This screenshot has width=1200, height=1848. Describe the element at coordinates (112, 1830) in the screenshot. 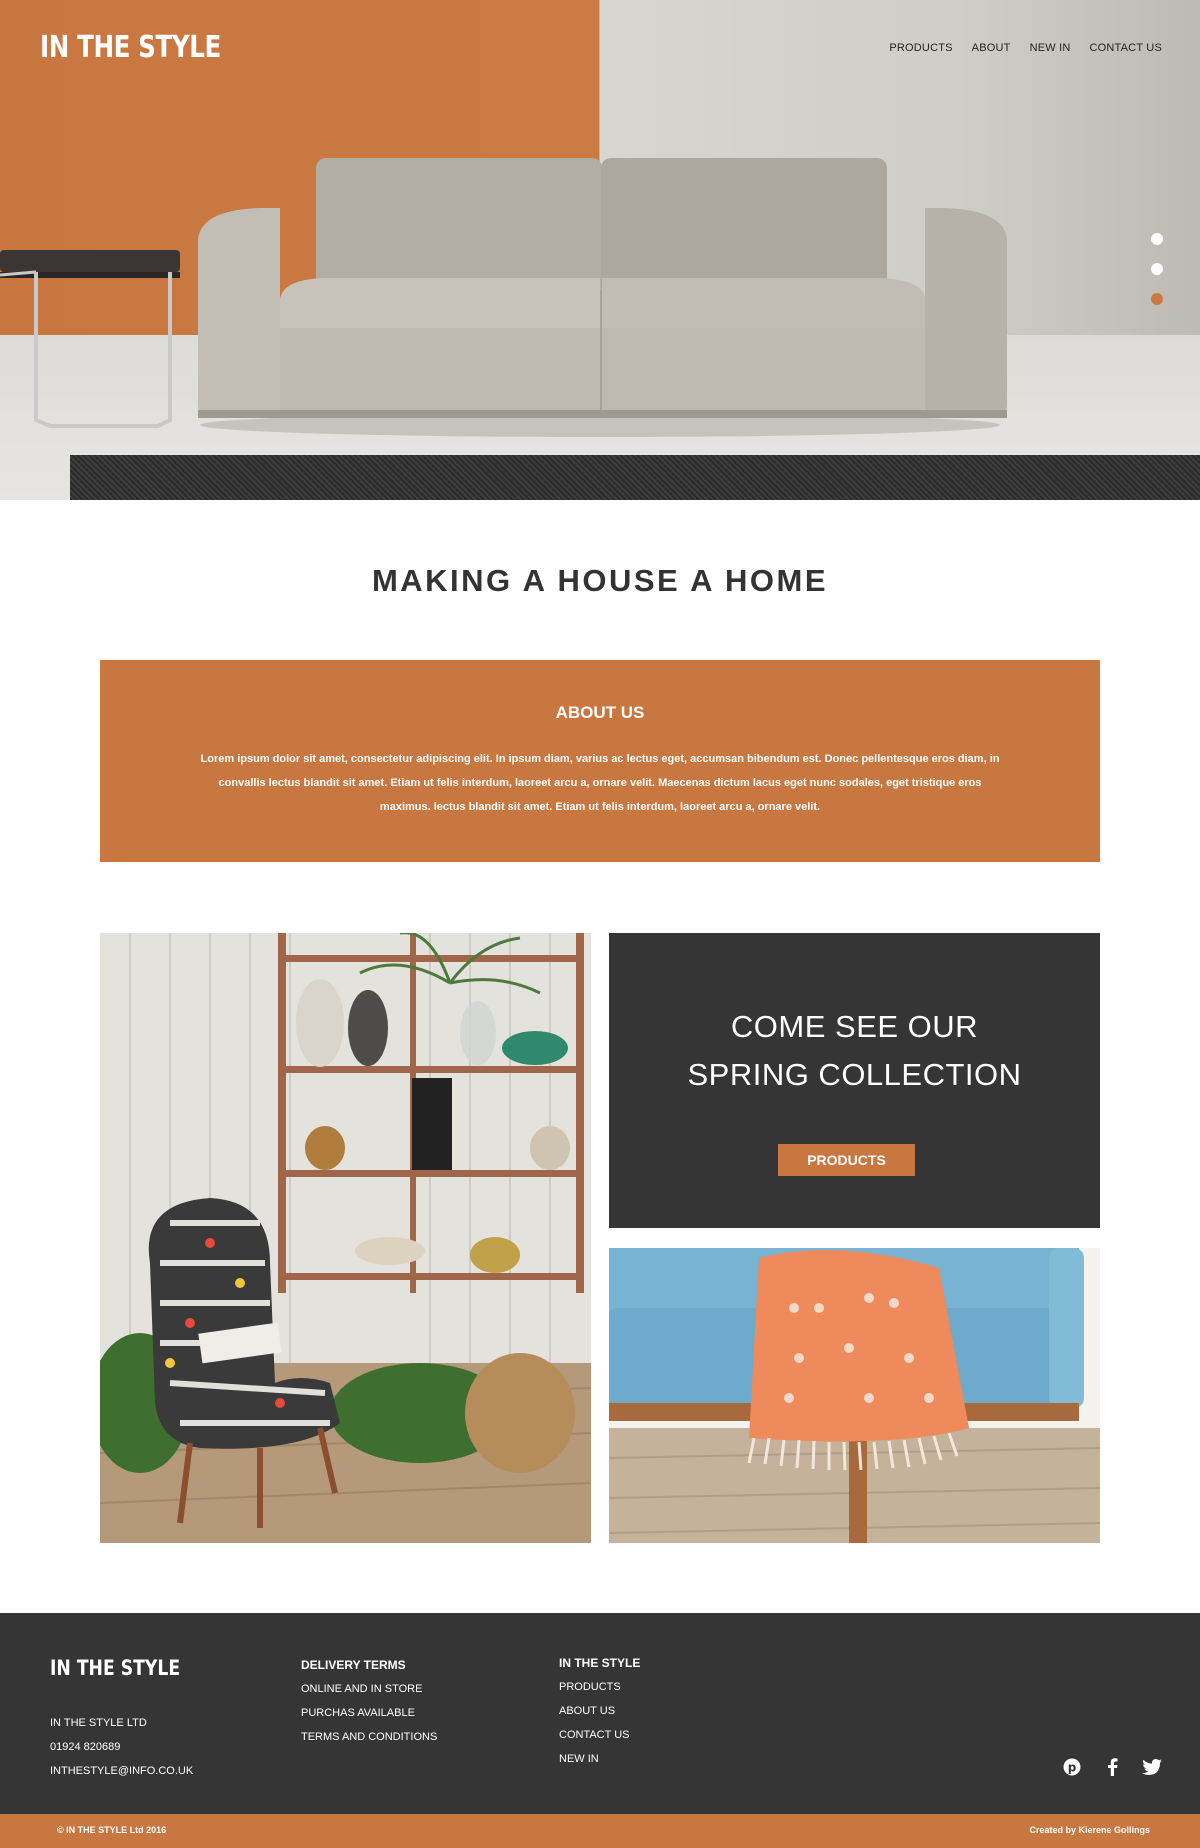

I see `copyright-text: © IN THE STYLE Ltd 2016` at that location.